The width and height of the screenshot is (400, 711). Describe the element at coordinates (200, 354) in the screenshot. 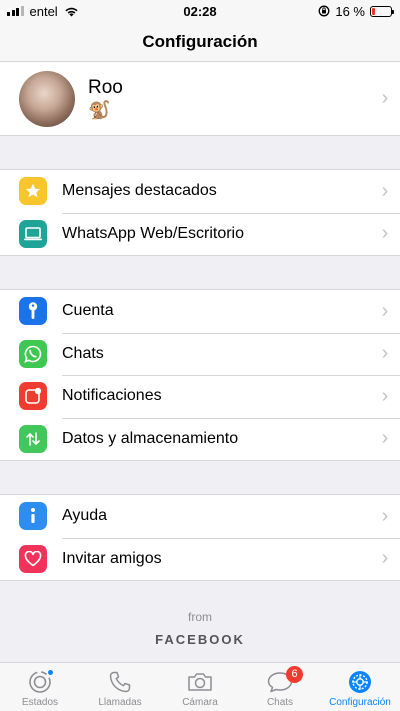

I see `row-chats: Chats ›` at that location.